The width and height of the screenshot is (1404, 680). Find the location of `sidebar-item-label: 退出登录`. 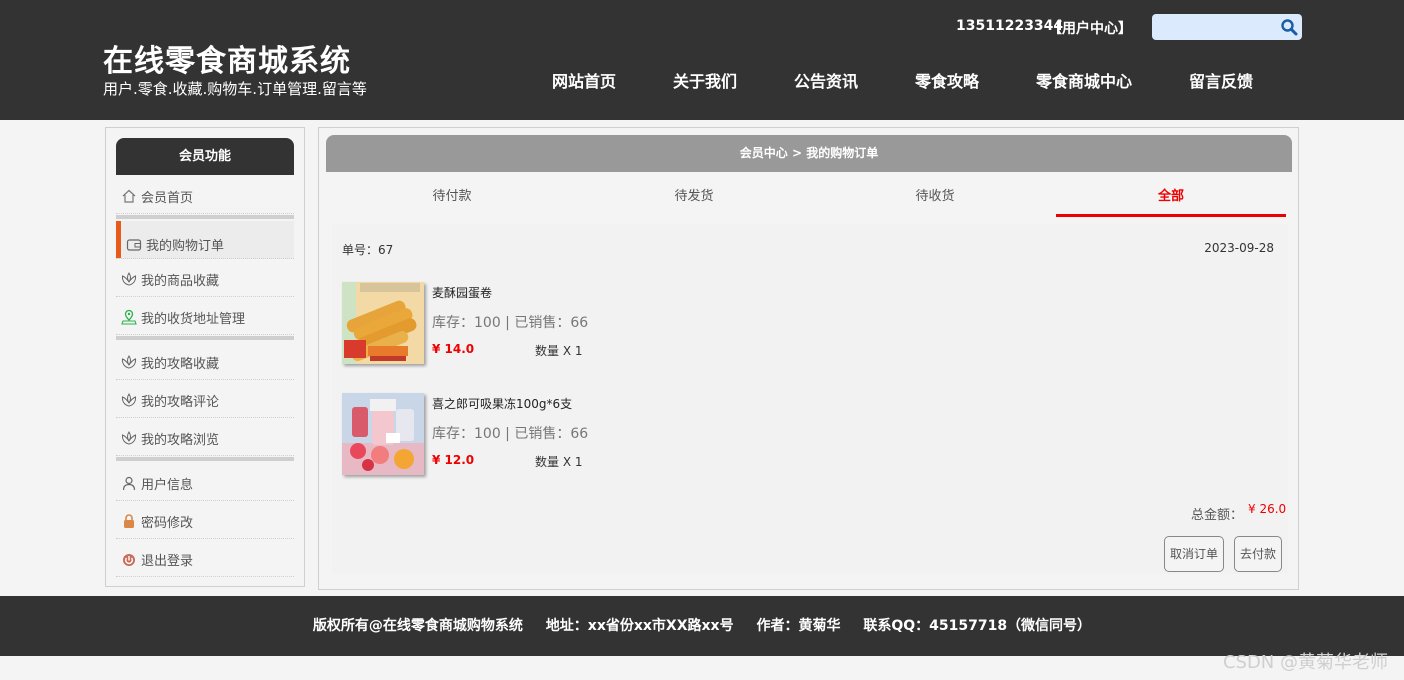

sidebar-item-label: 退出登录 is located at coordinates (167, 561).